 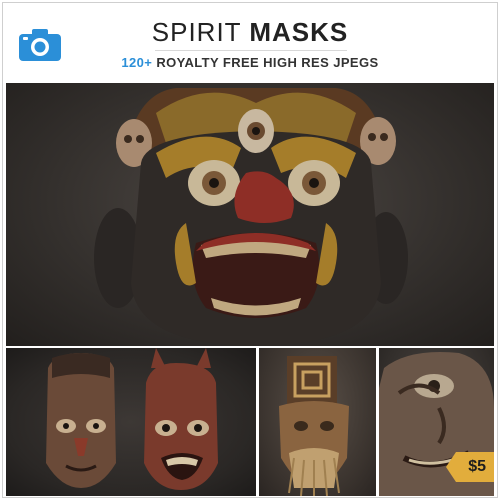 I want to click on subtitle-text: ROYALTY FREE HIGH RES JPEGS, so click(x=267, y=62).